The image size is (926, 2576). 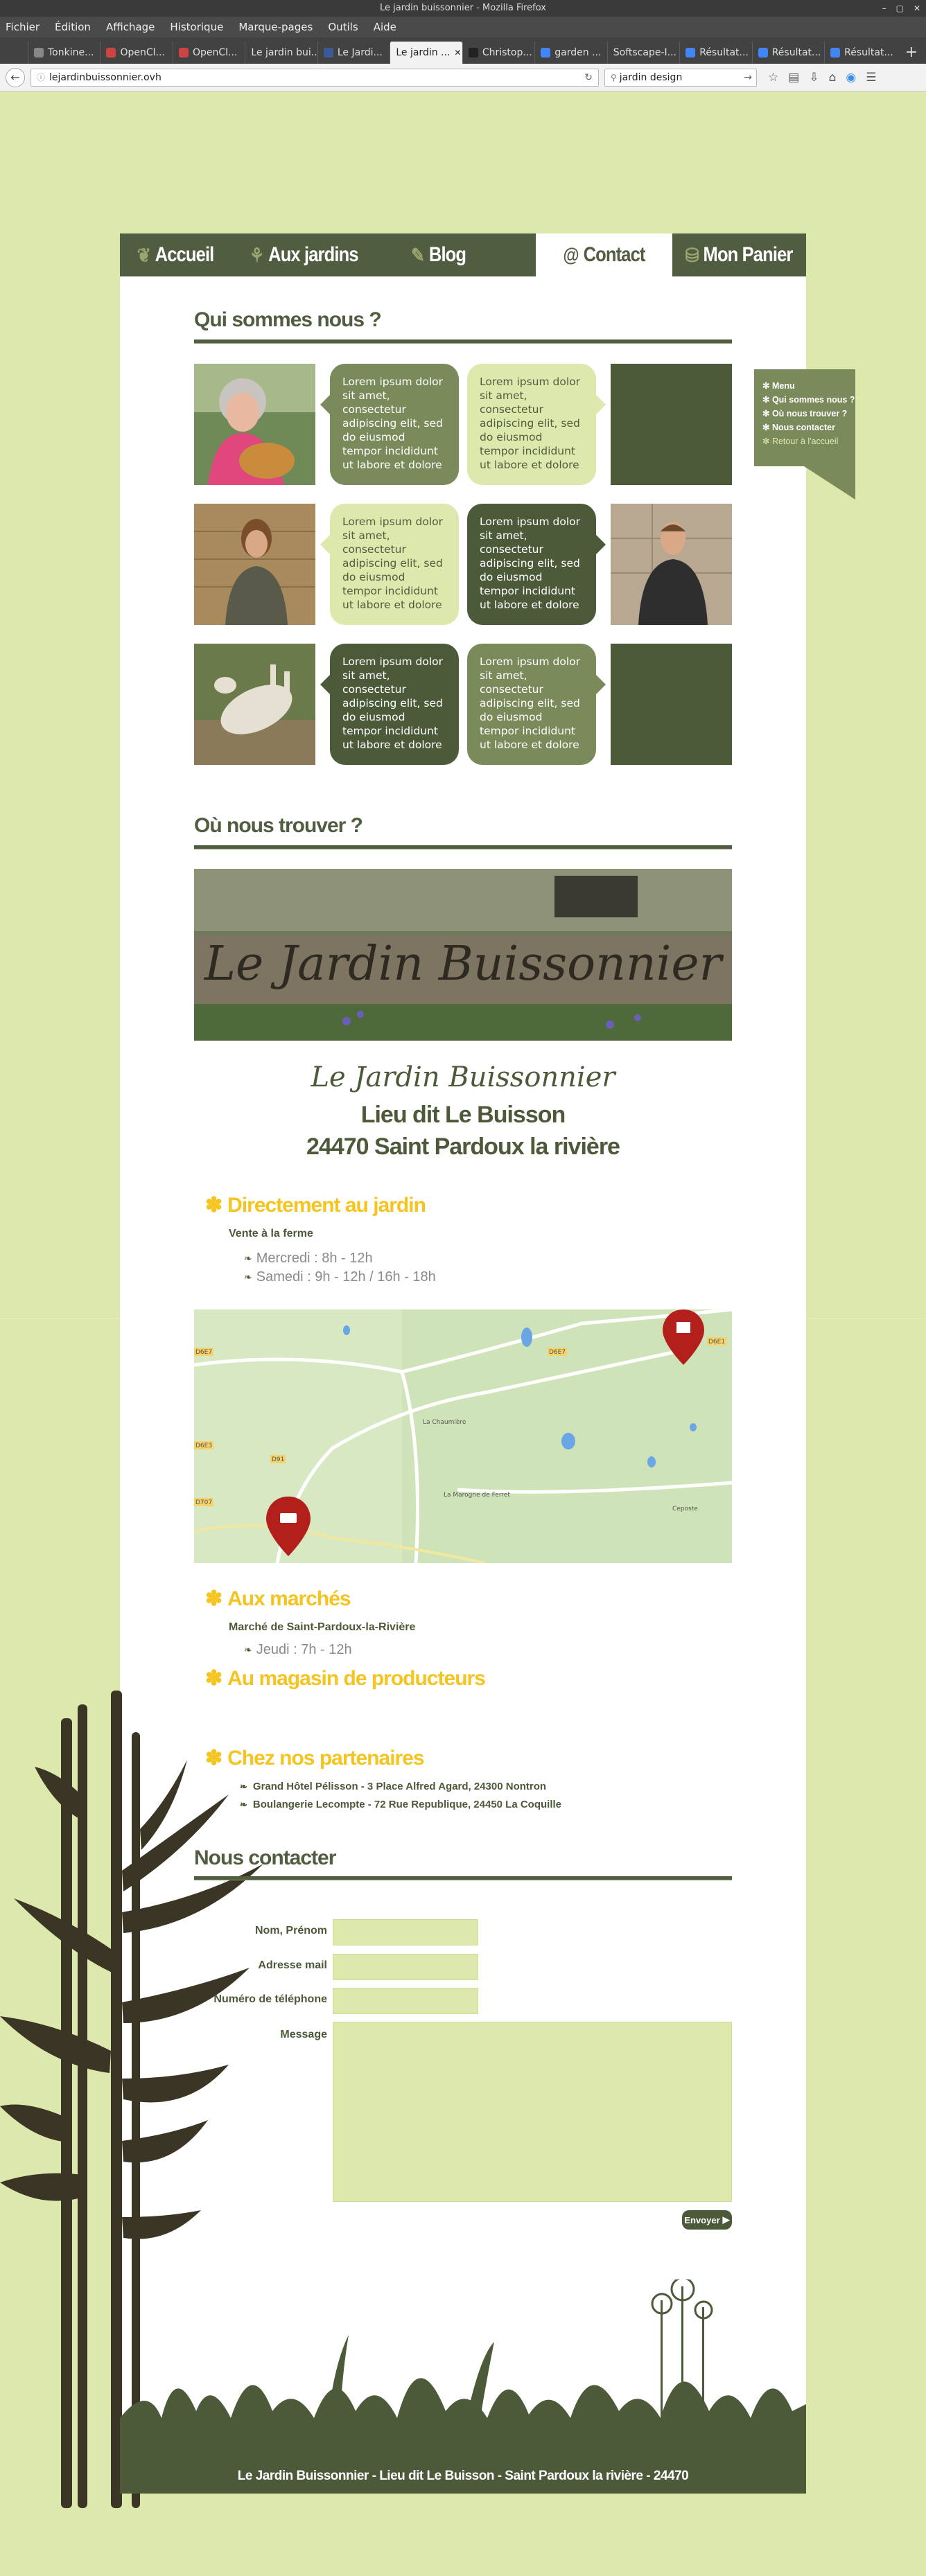 I want to click on direct-subheading: Vente à la ferme, so click(x=271, y=1234).